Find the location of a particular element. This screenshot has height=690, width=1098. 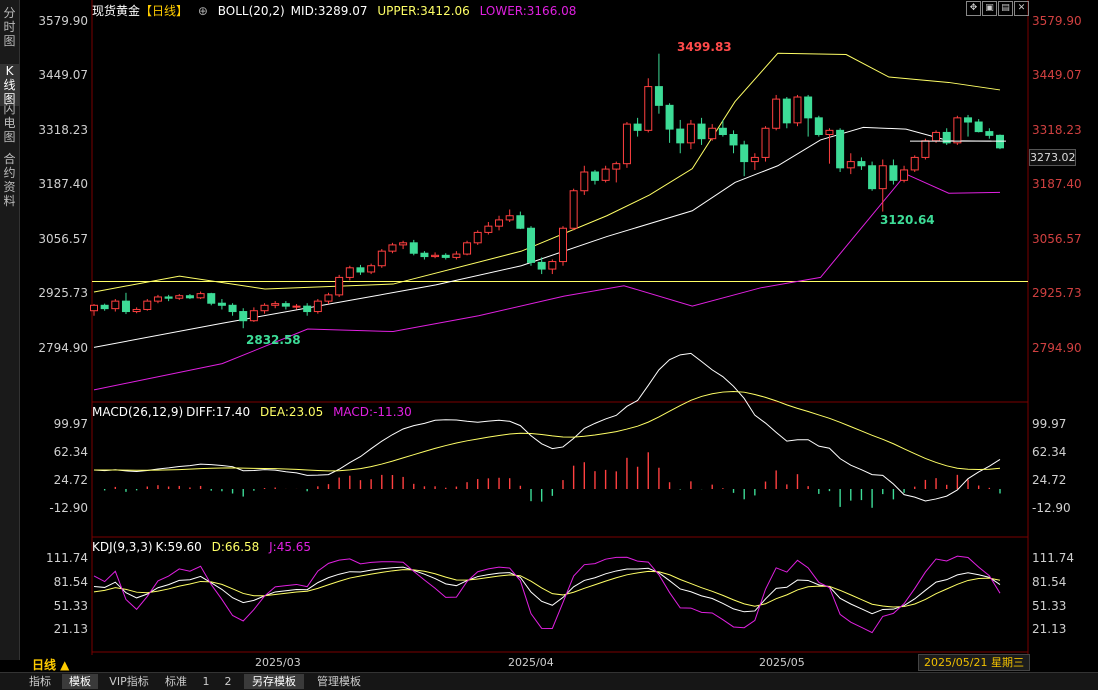

macd-diff: DIFF:17.40 is located at coordinates (218, 412).